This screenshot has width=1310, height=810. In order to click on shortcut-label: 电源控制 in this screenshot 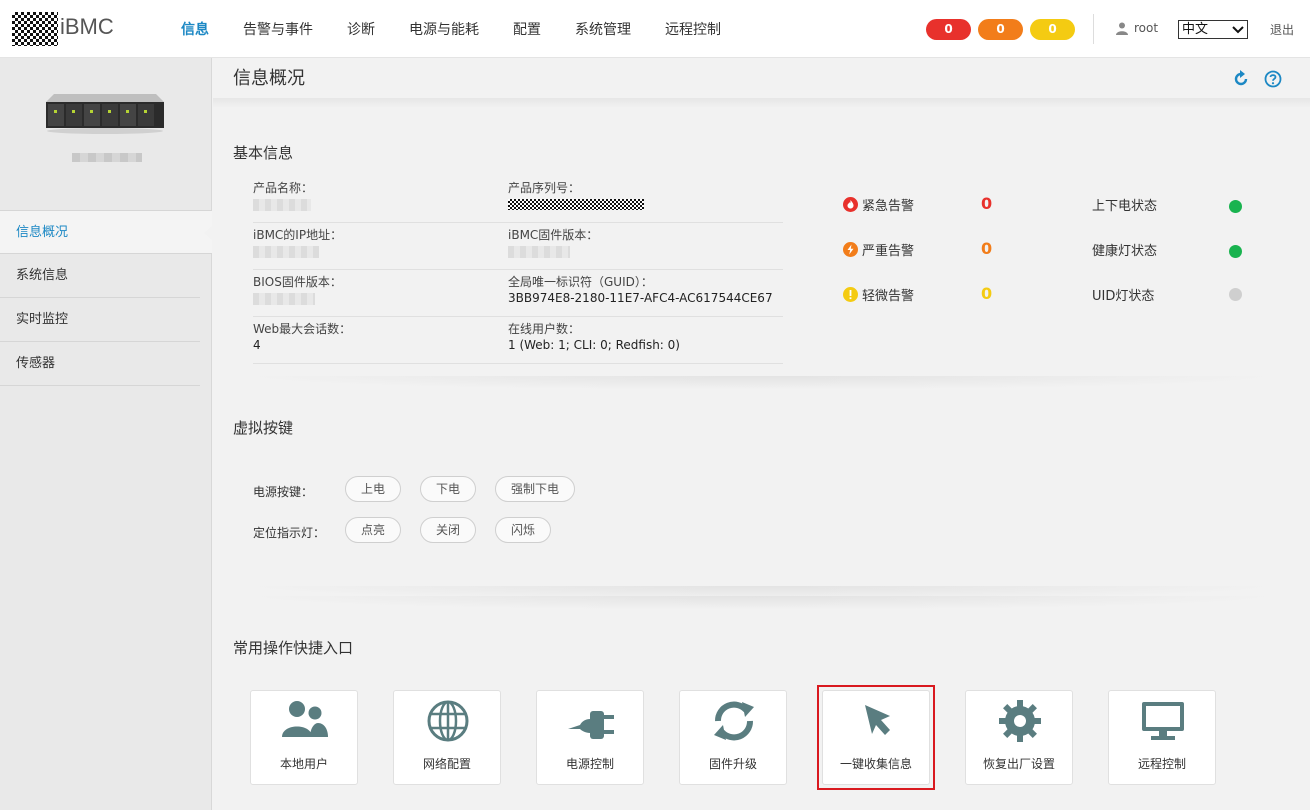, I will do `click(589, 764)`.